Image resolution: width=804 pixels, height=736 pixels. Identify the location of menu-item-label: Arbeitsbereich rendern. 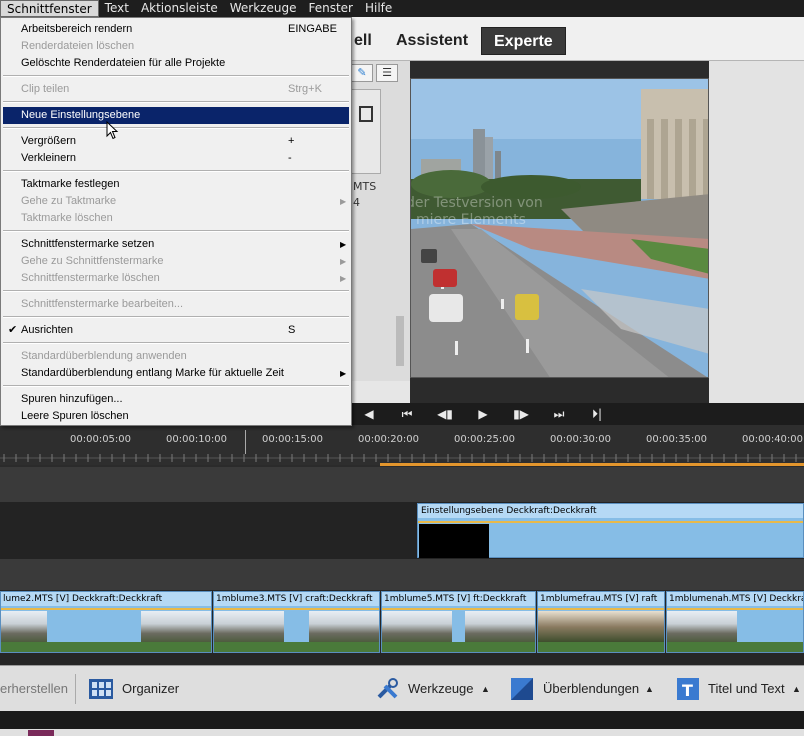
(77, 29).